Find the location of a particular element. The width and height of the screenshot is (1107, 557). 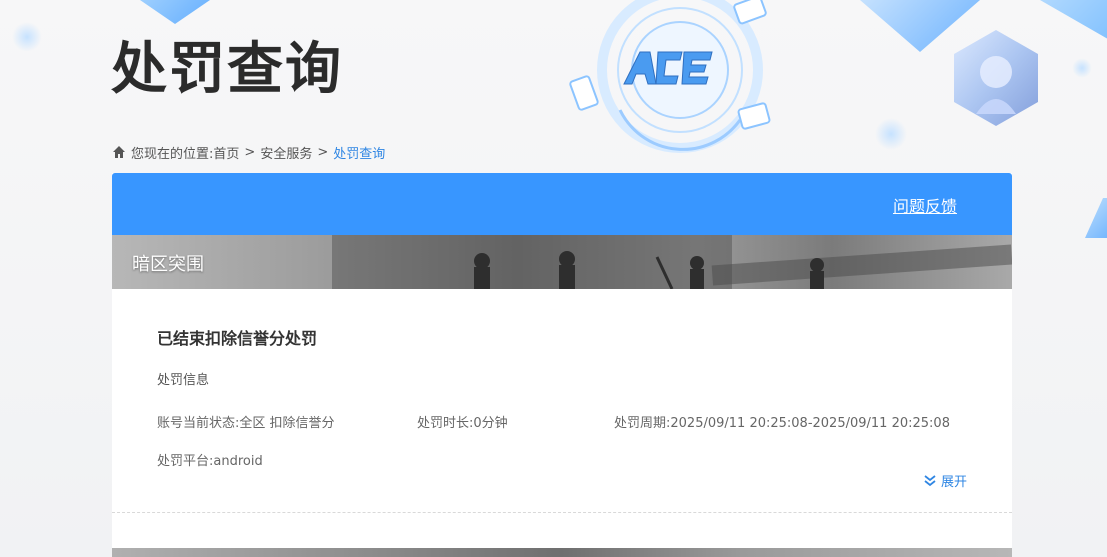

game-banner-art is located at coordinates (672, 262).